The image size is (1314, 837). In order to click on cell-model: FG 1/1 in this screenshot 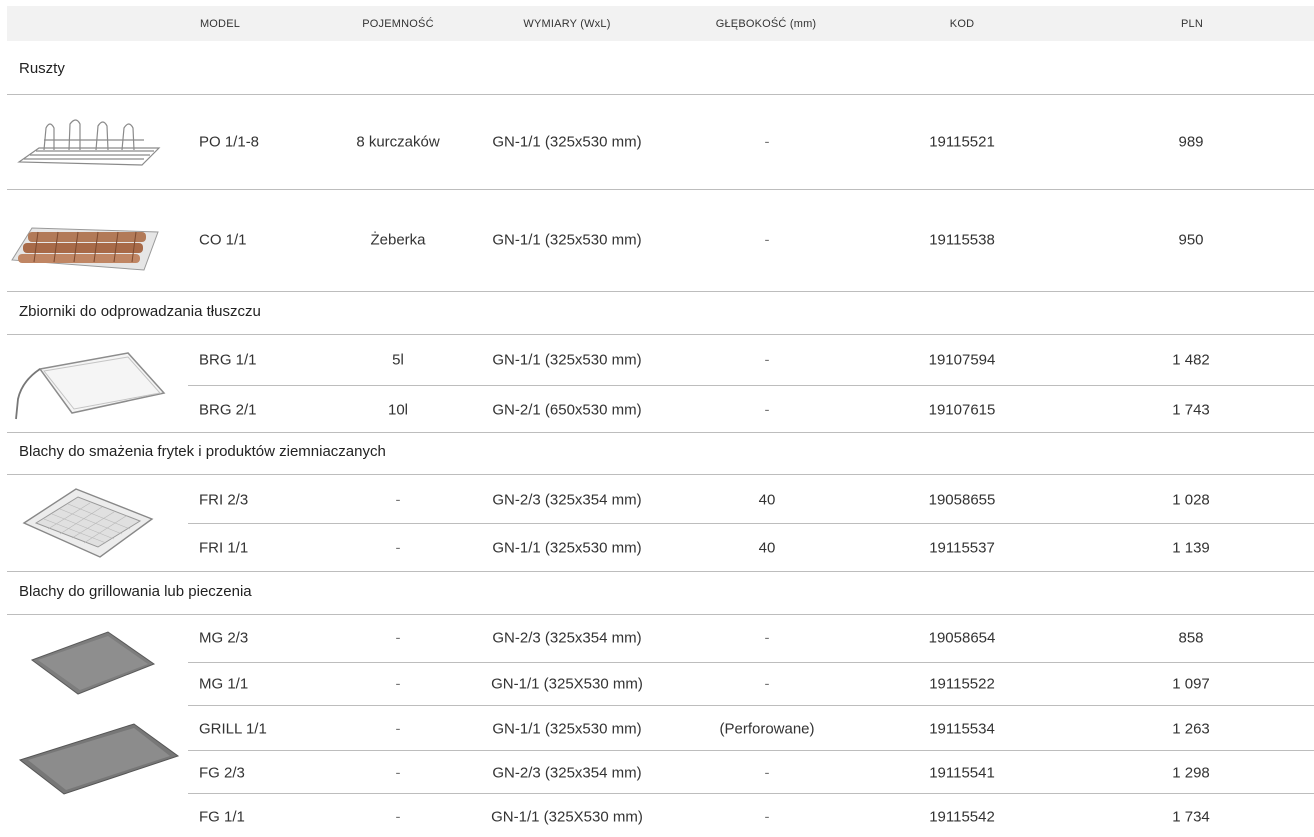, I will do `click(222, 817)`.